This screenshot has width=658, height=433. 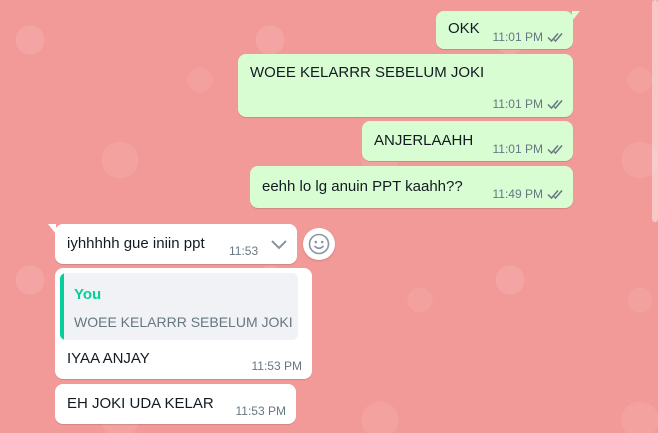 I want to click on message-outgoing: OKK 11:01 PM, so click(x=508, y=30).